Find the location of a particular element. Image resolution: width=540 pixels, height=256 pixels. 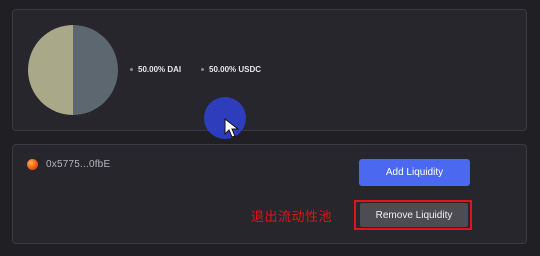

legend-item-usdc: 50.00% USDC is located at coordinates (231, 69).